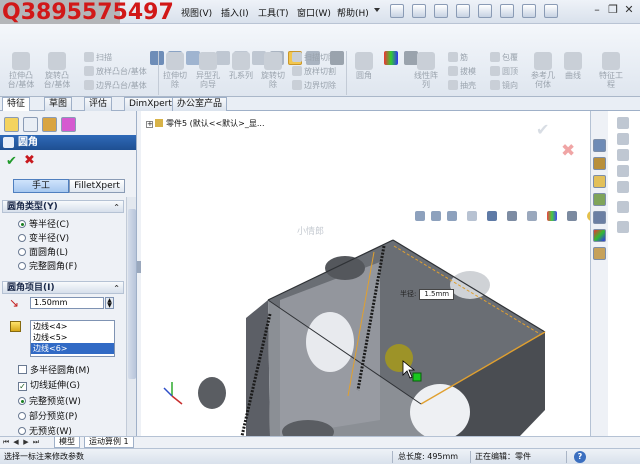  Describe the element at coordinates (314, 71) in the screenshot. I see `lofted-cut-tool: 放样切割` at that location.